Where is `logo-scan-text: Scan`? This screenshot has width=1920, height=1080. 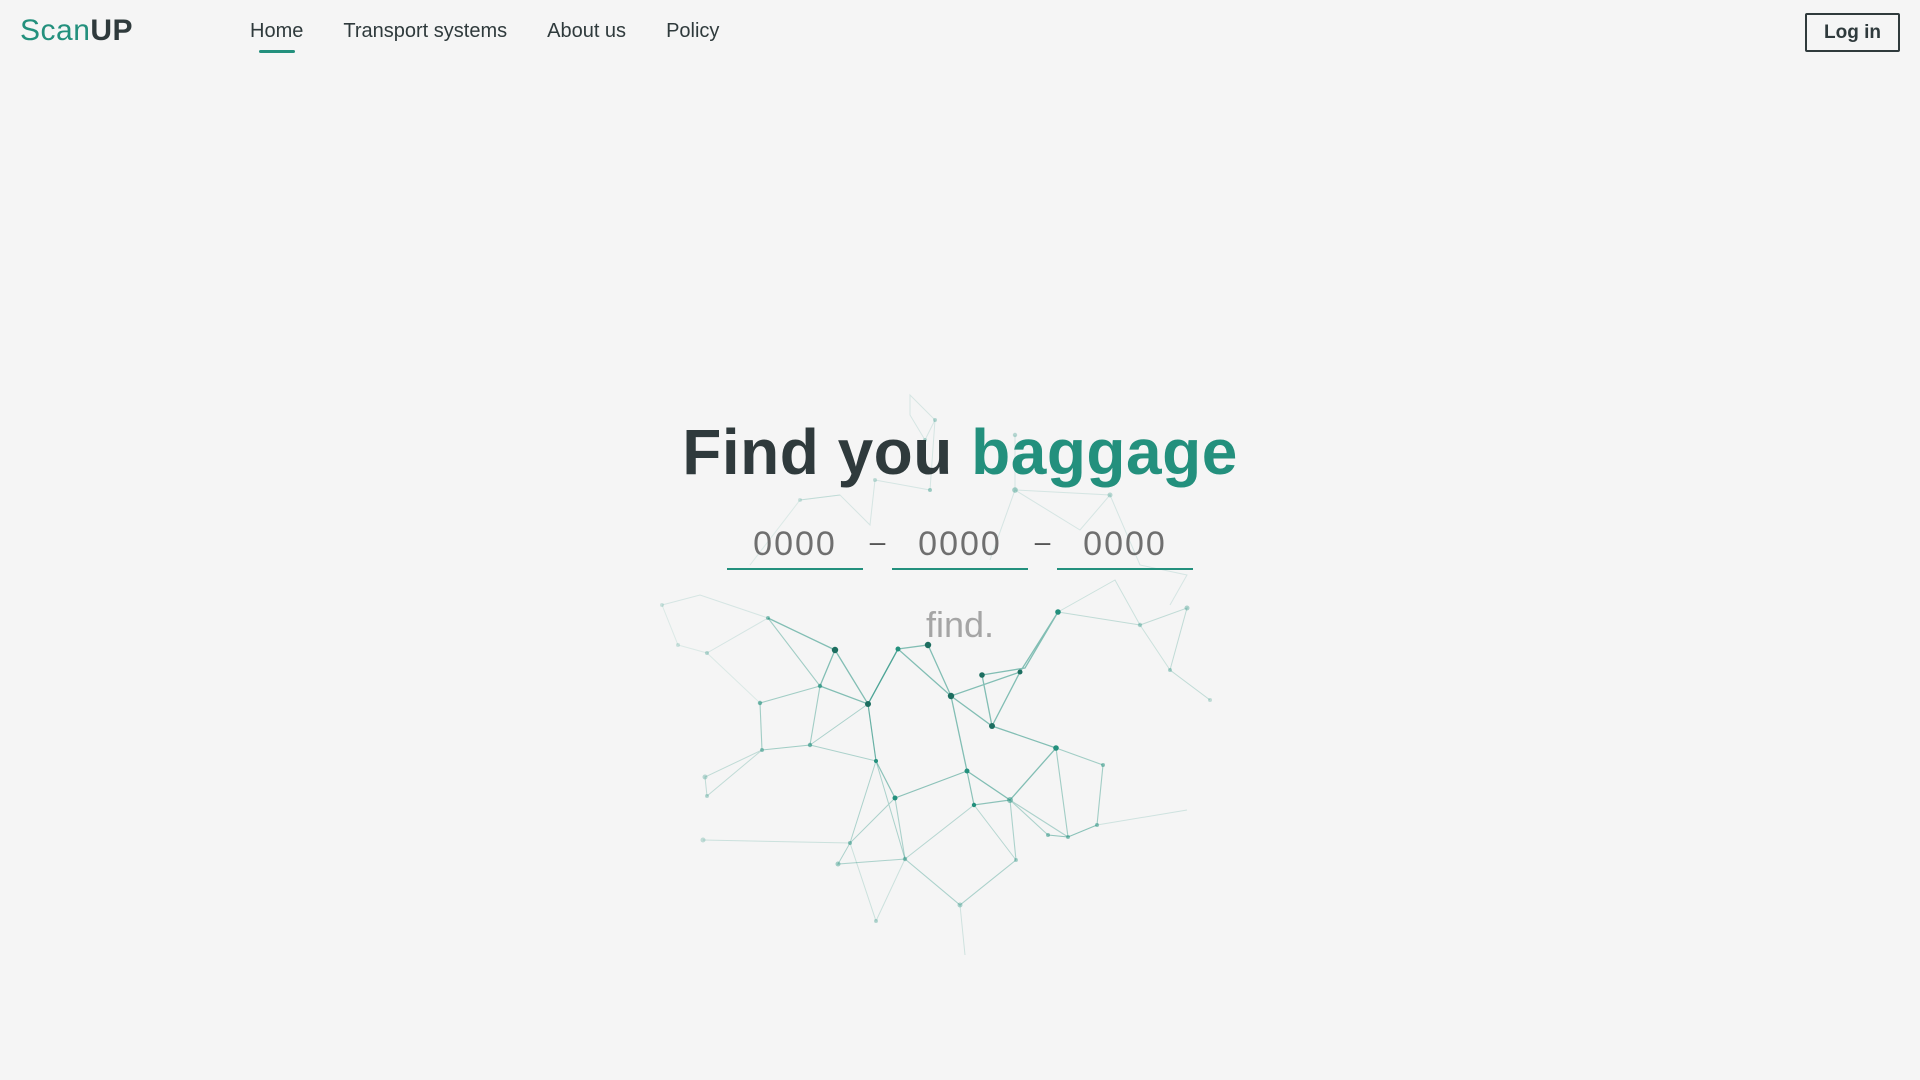
logo-scan-text: Scan is located at coordinates (55, 30).